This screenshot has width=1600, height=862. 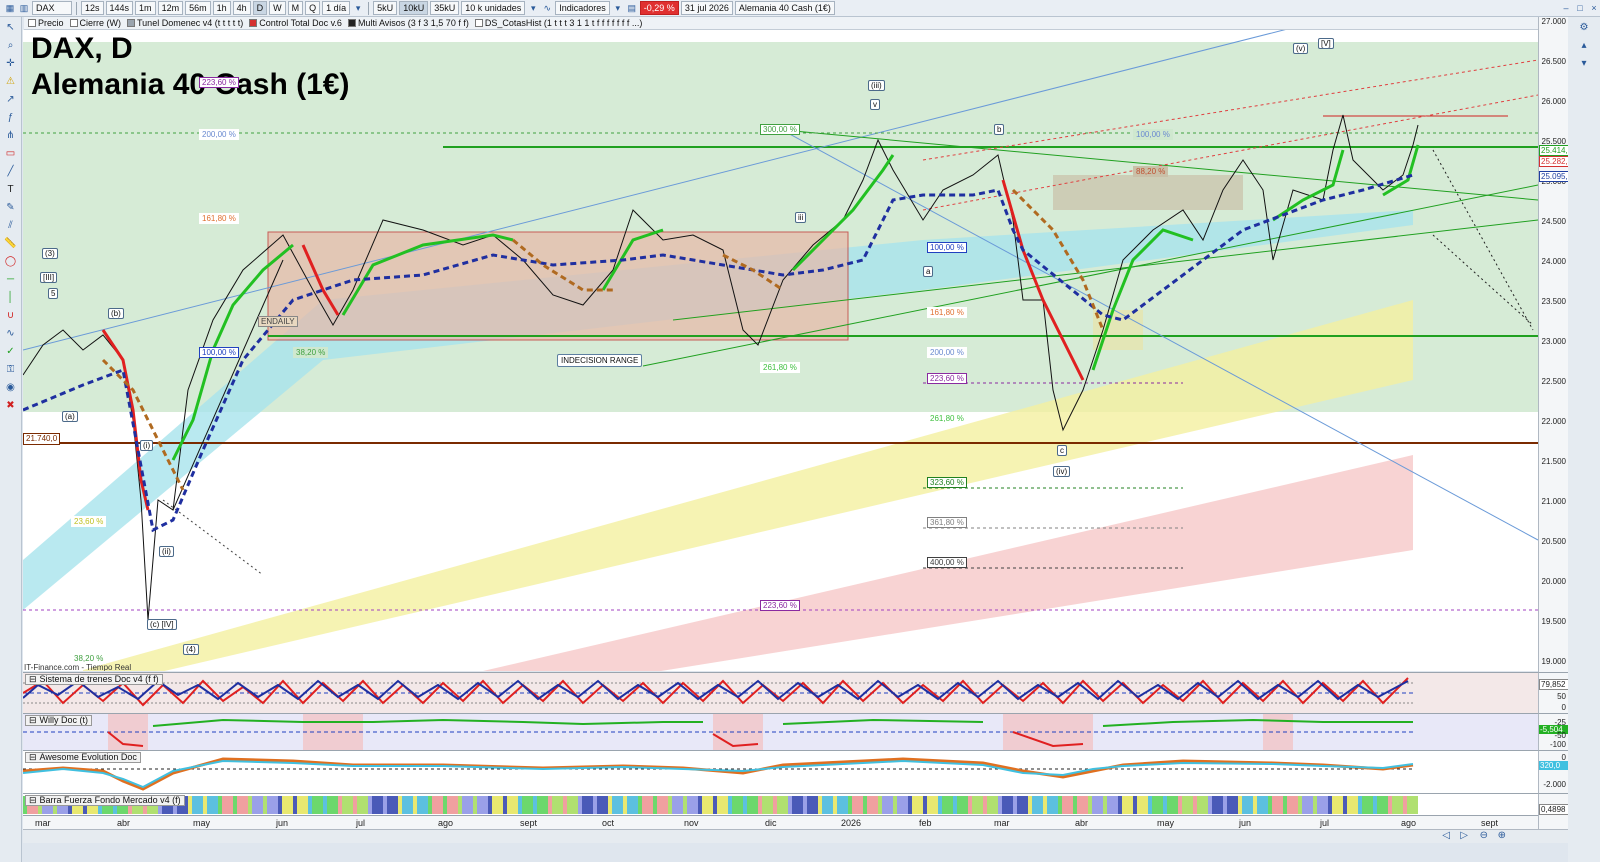 What do you see at coordinates (277, 8) in the screenshot?
I see `timeframe-button: W` at bounding box center [277, 8].